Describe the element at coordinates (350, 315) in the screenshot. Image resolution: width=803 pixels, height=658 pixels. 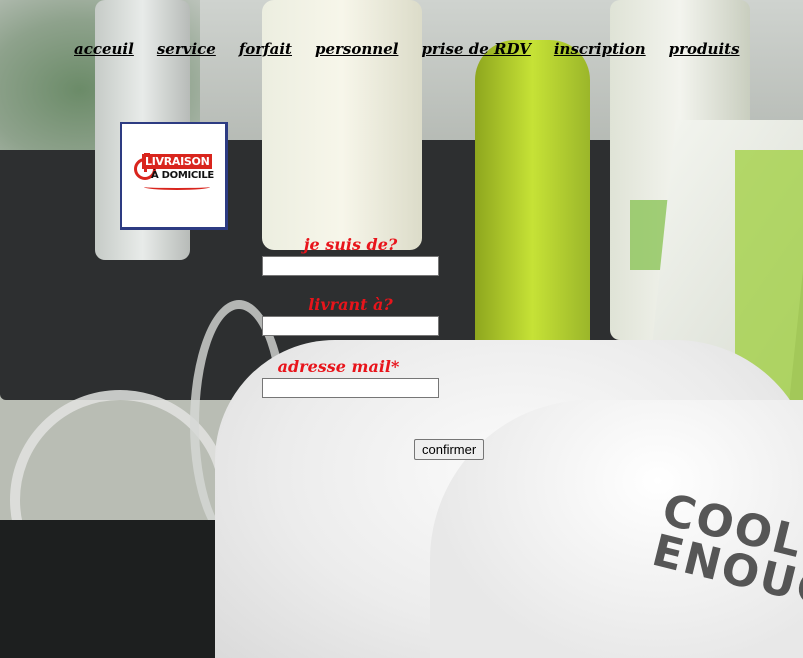
I see `to-field-group: livrant à?` at that location.